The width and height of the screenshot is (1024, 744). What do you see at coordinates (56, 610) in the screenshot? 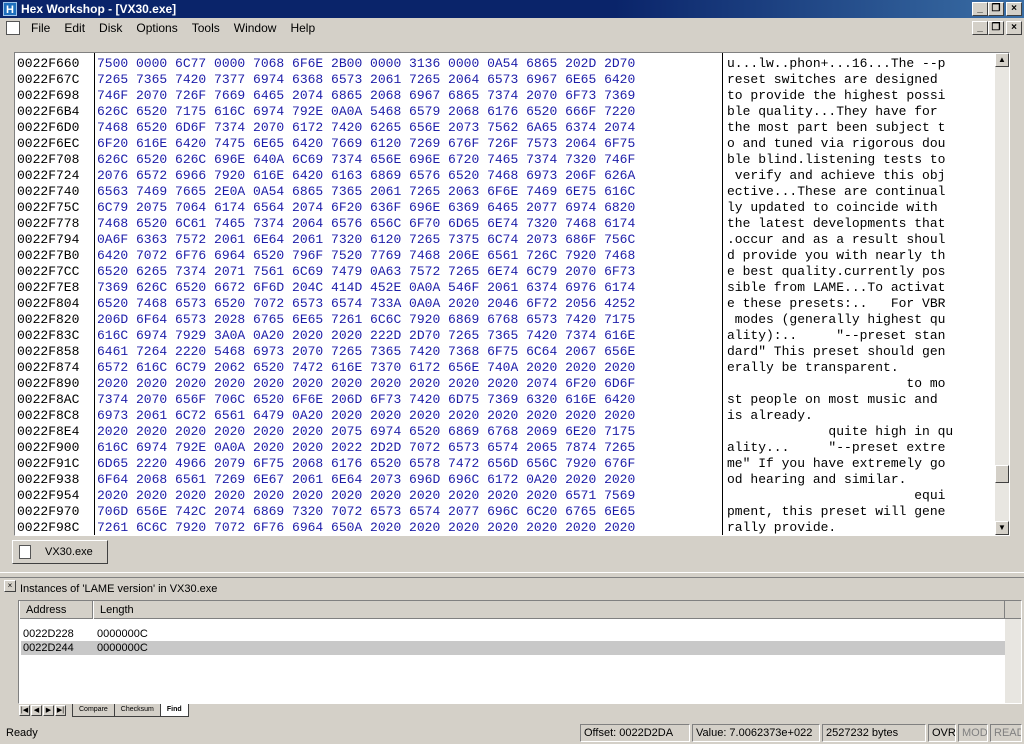
I see `column-header-address: Address` at bounding box center [56, 610].